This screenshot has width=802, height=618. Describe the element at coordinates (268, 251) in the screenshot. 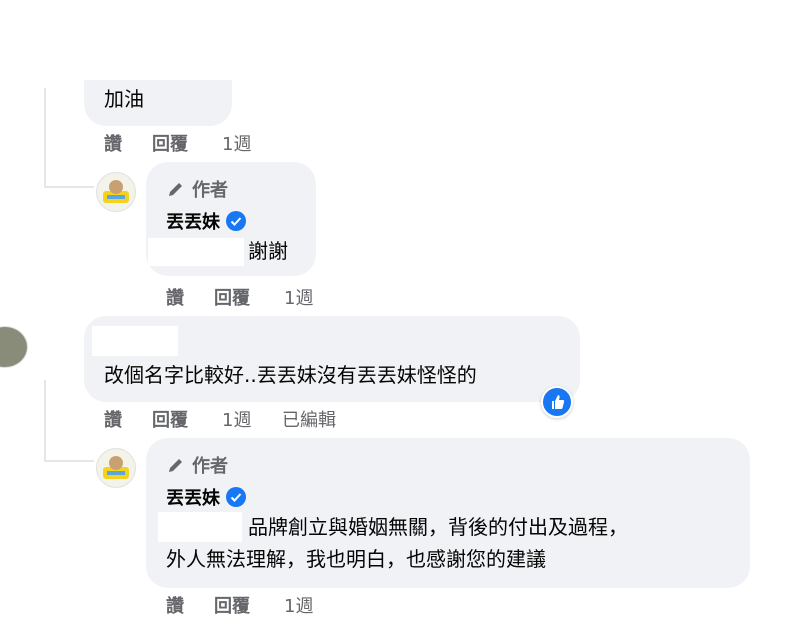

I see `comment-text: 謝謝` at that location.